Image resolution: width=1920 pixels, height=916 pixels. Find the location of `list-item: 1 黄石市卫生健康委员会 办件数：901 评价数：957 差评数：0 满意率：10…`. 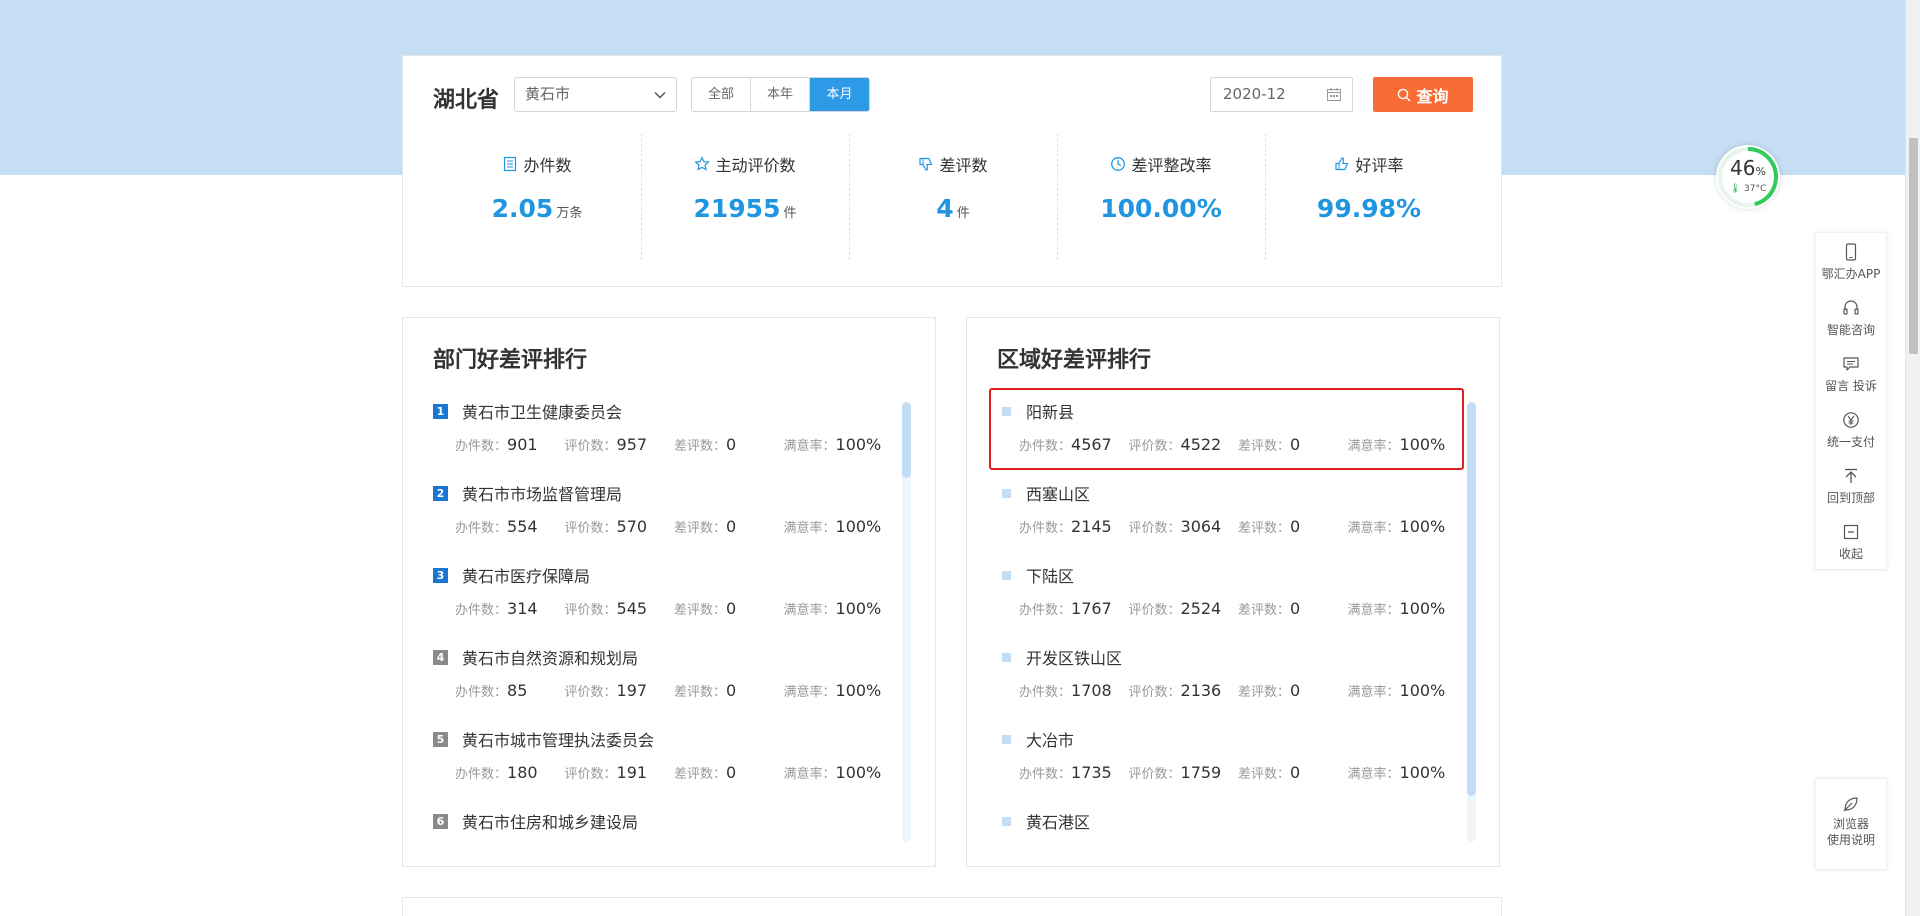

list-item: 1 黄石市卫生健康委员会 办件数：901 评价数：957 差评数：0 满意率：10… is located at coordinates (663, 439).